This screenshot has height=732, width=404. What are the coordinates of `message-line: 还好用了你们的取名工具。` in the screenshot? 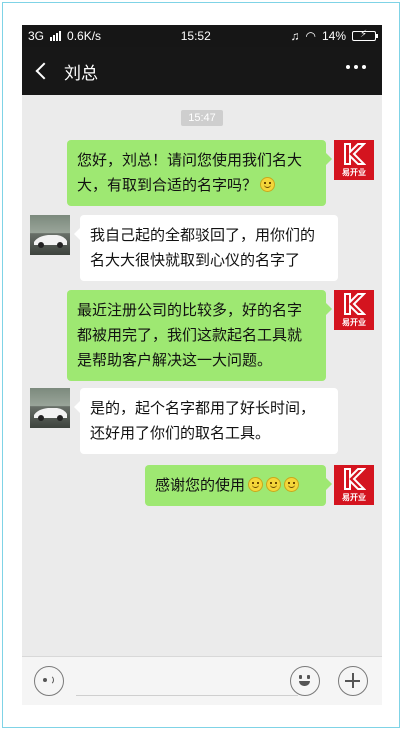 It's located at (180, 433).